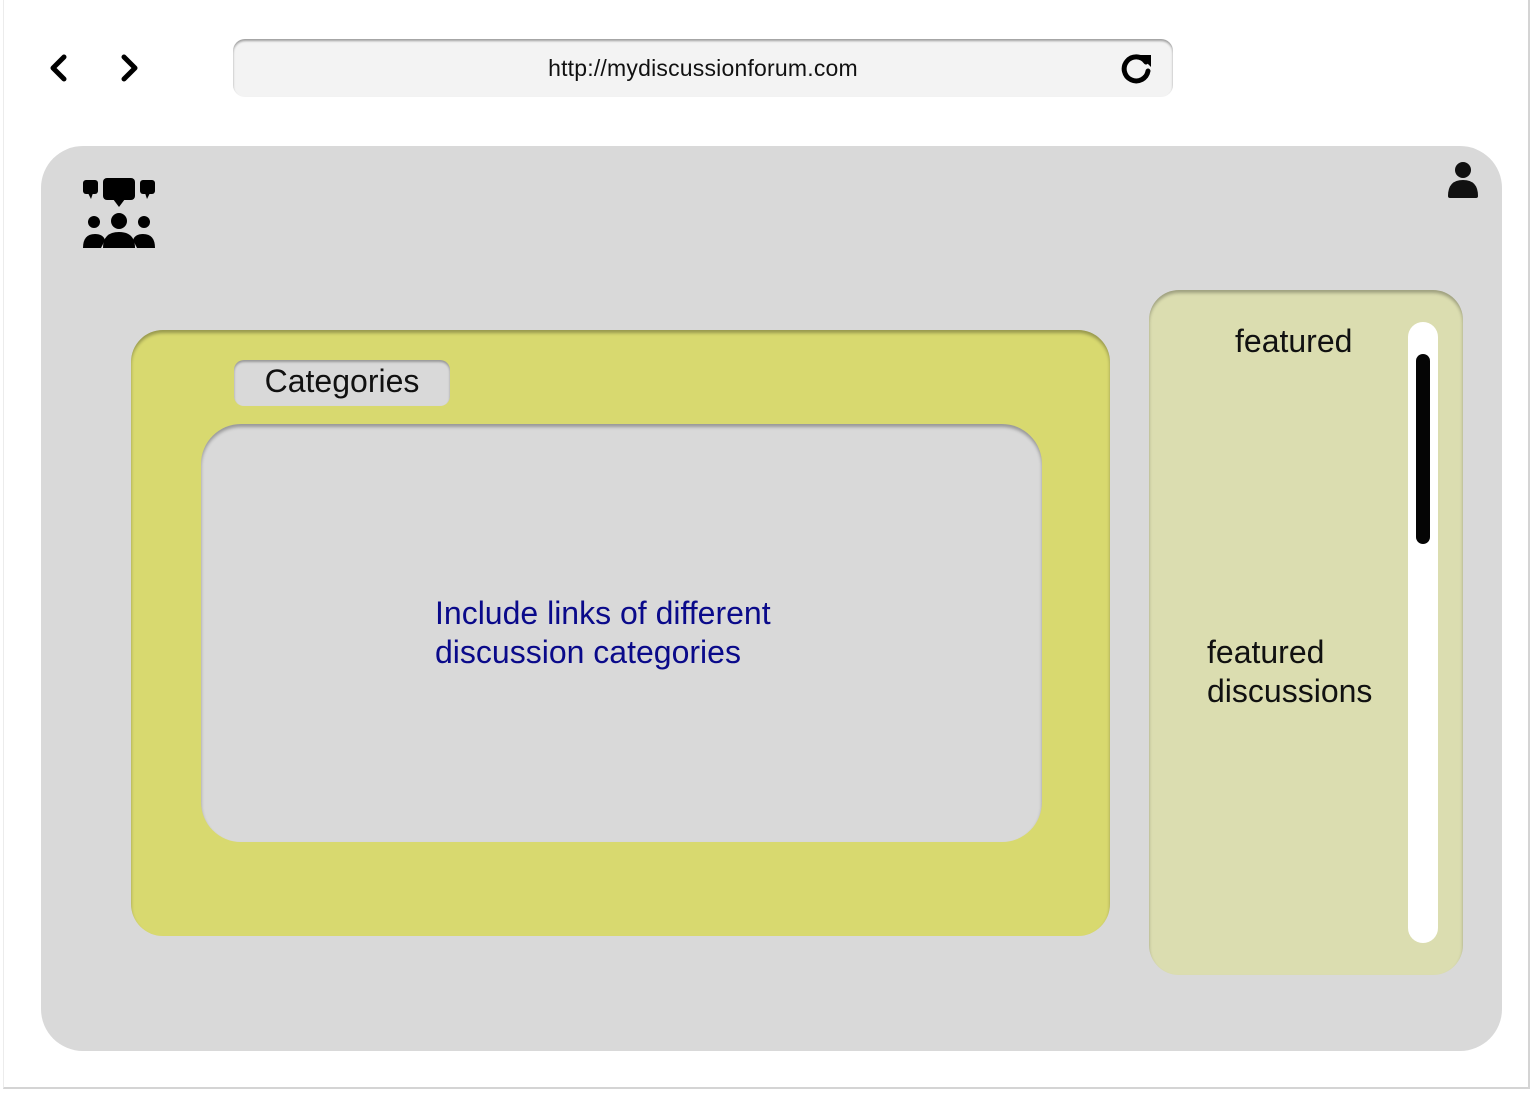  Describe the element at coordinates (1423, 632) in the screenshot. I see `scrollbar-track` at that location.